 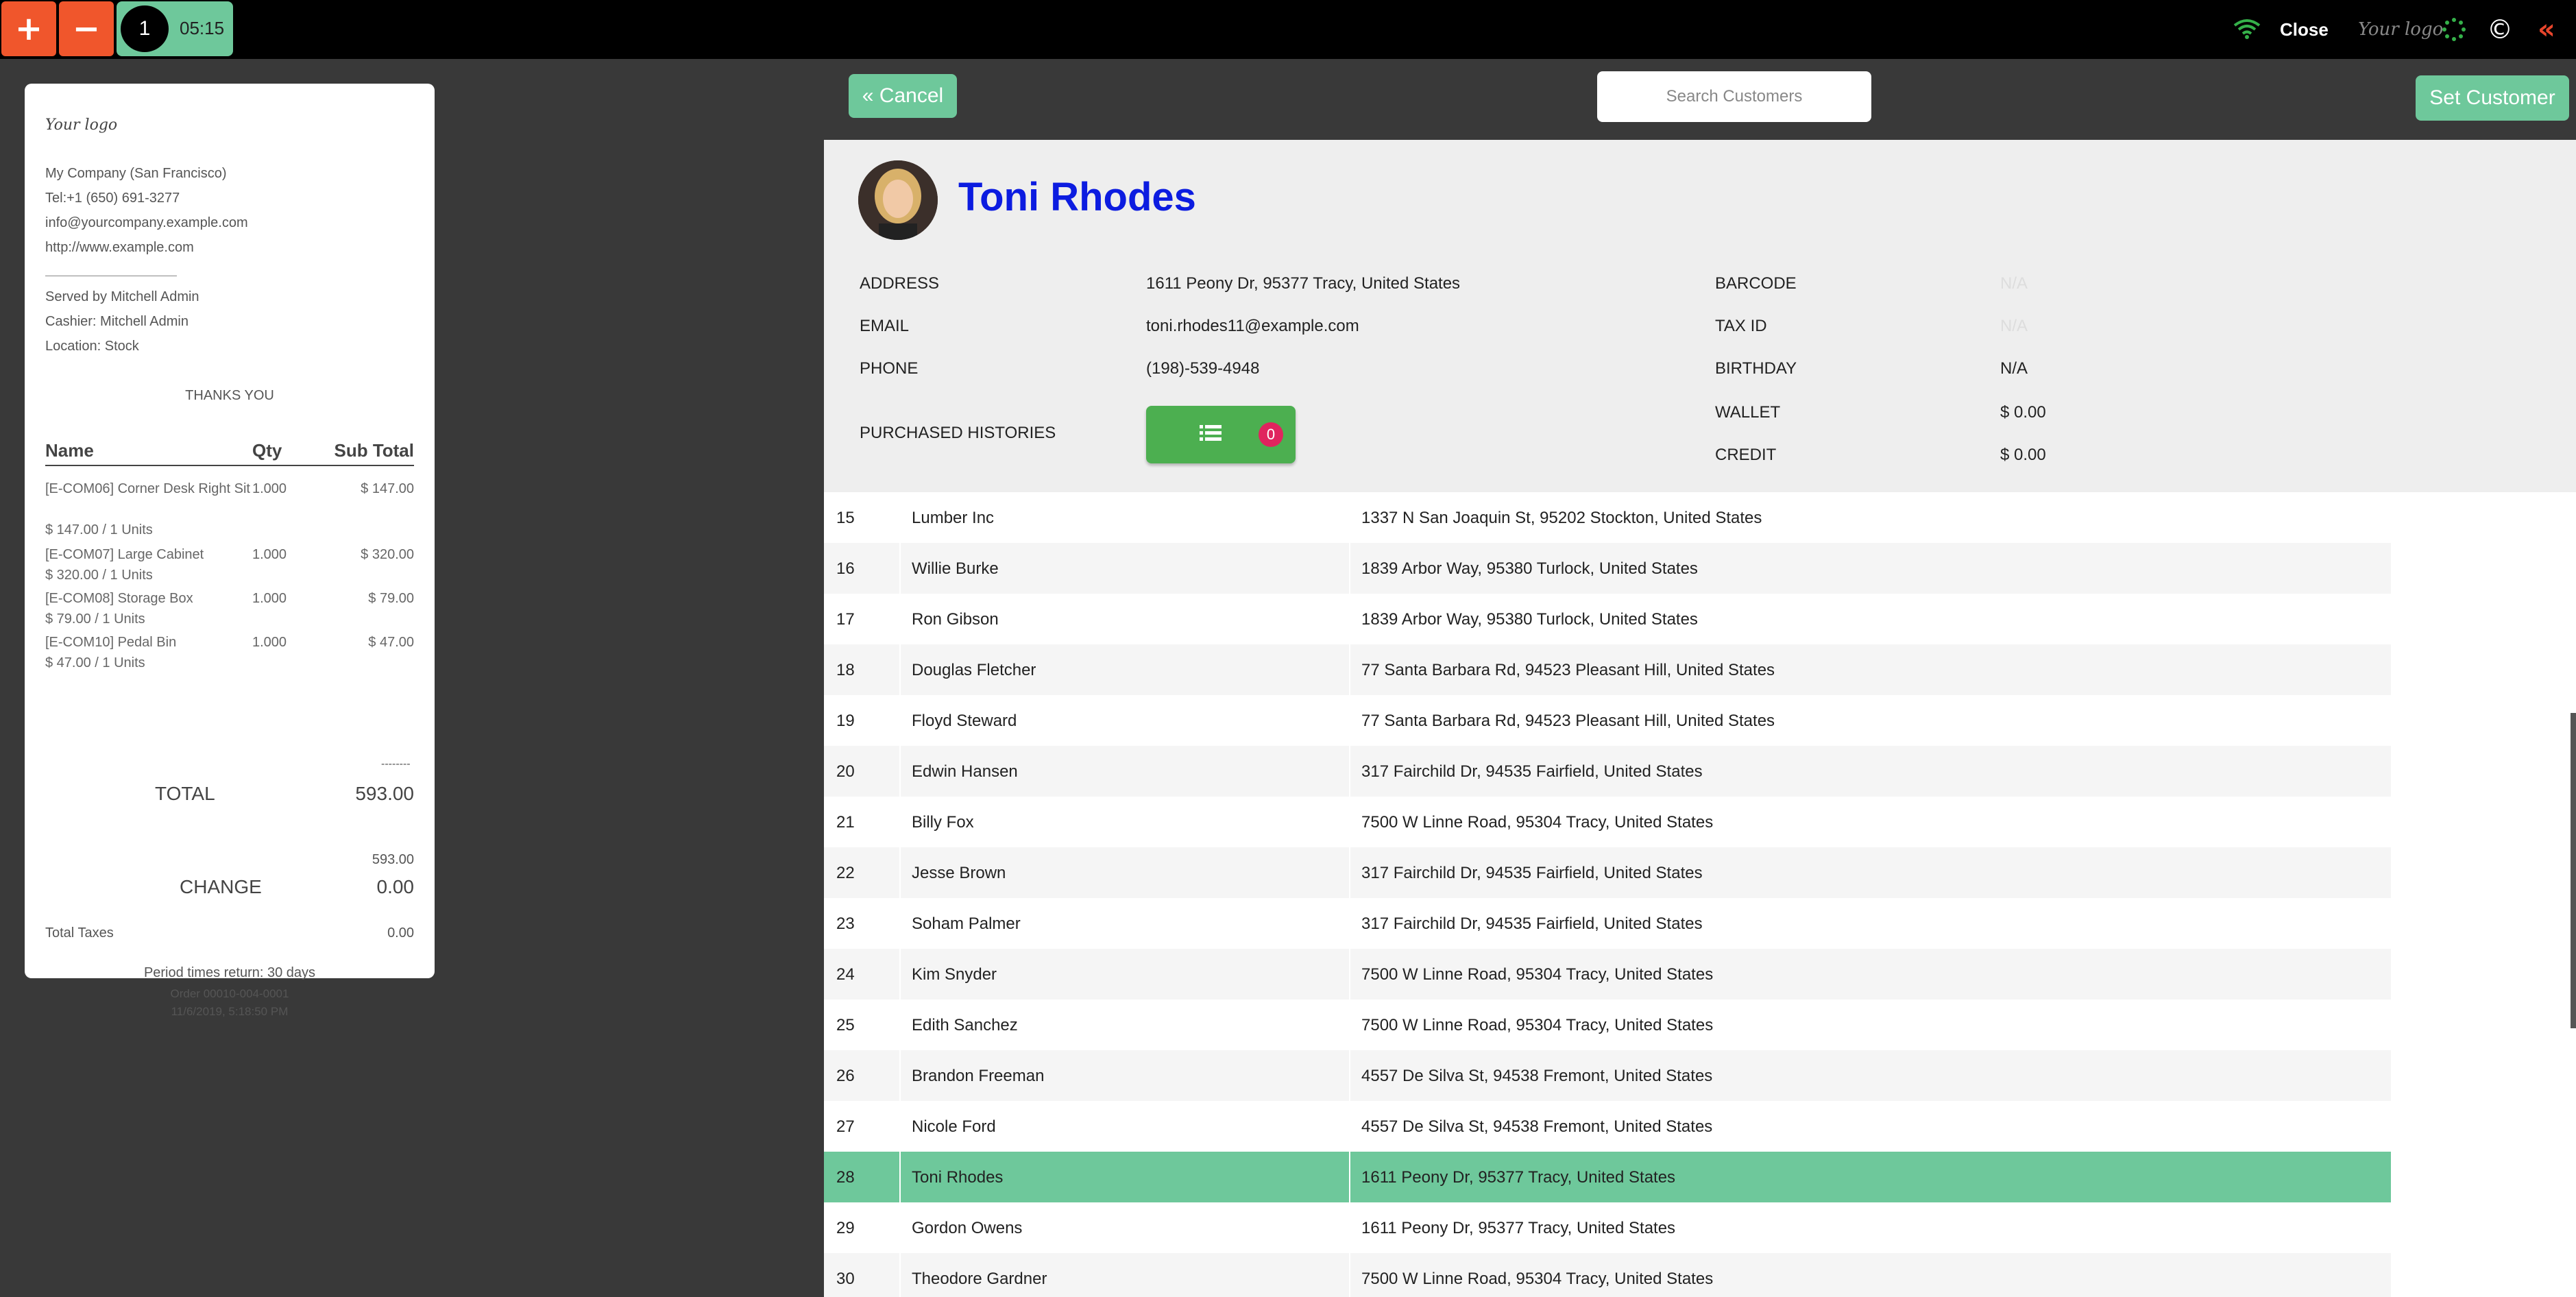 What do you see at coordinates (221, 886) in the screenshot?
I see `receipt-change-label: CHANGE` at bounding box center [221, 886].